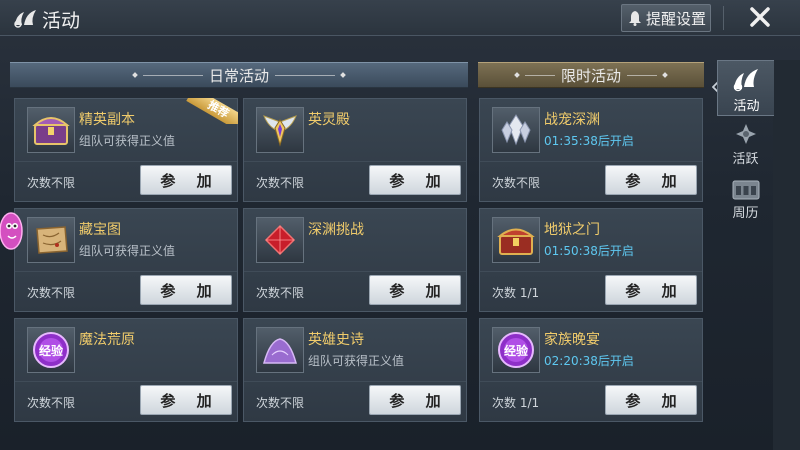  I want to click on tab-activity: 活动, so click(745, 88).